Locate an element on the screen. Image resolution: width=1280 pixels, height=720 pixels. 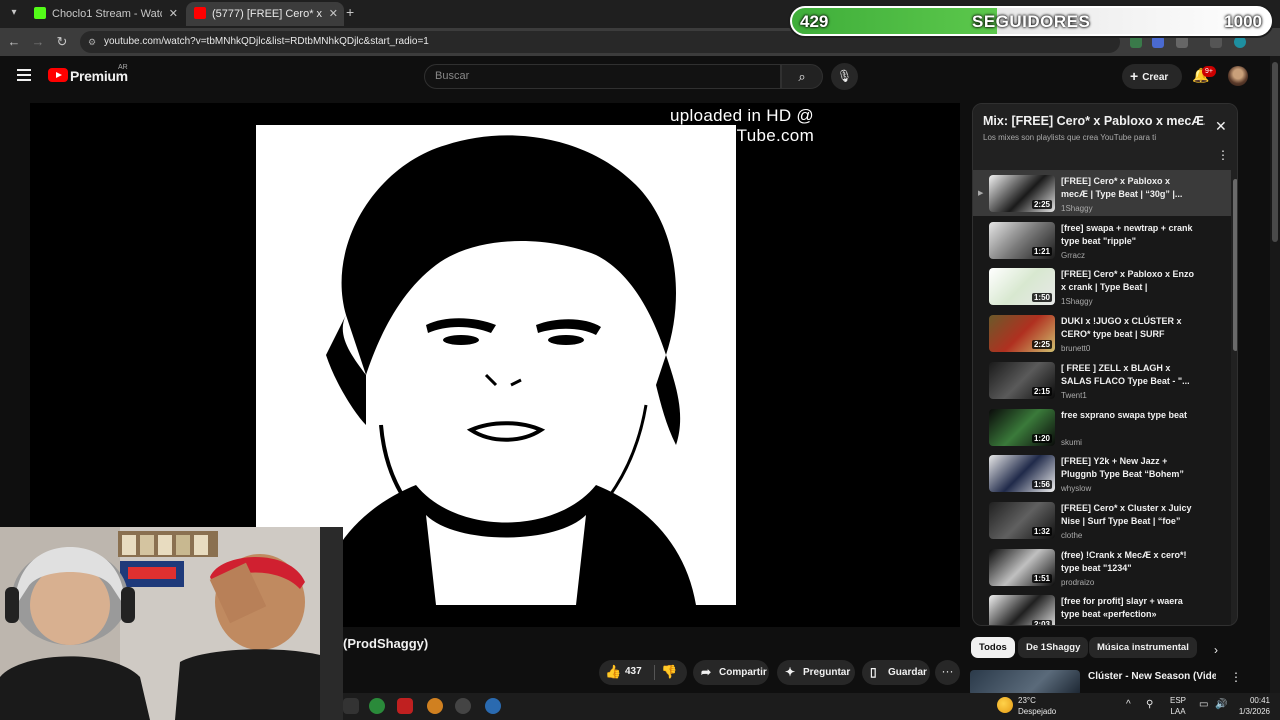
language-indicator: ESP LAA is located at coordinates (1178, 706).